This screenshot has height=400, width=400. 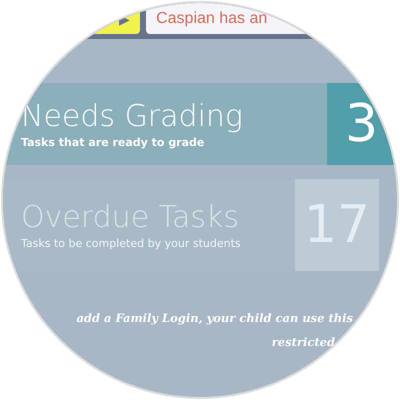 What do you see at coordinates (131, 243) in the screenshot?
I see `panel-subtitle: Tasks to be completed by your students` at bounding box center [131, 243].